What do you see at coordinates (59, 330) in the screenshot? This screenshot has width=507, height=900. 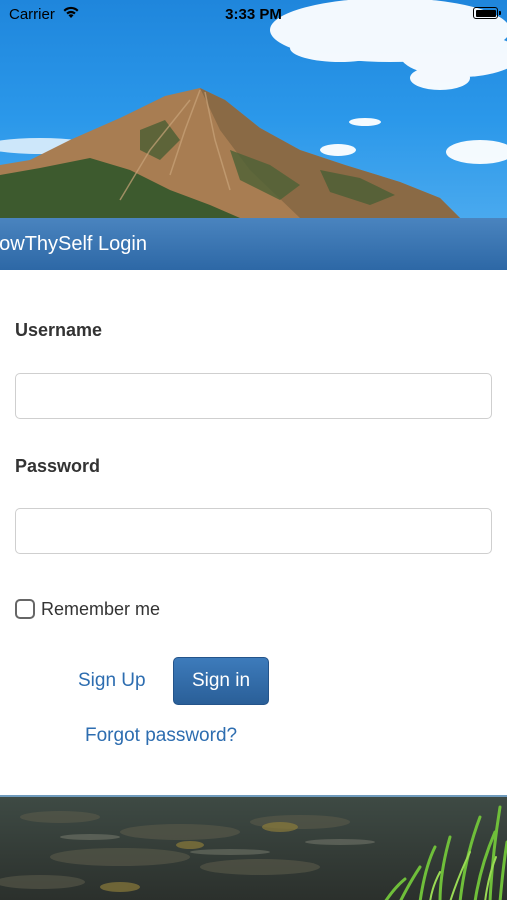 I see `username-label: Username` at bounding box center [59, 330].